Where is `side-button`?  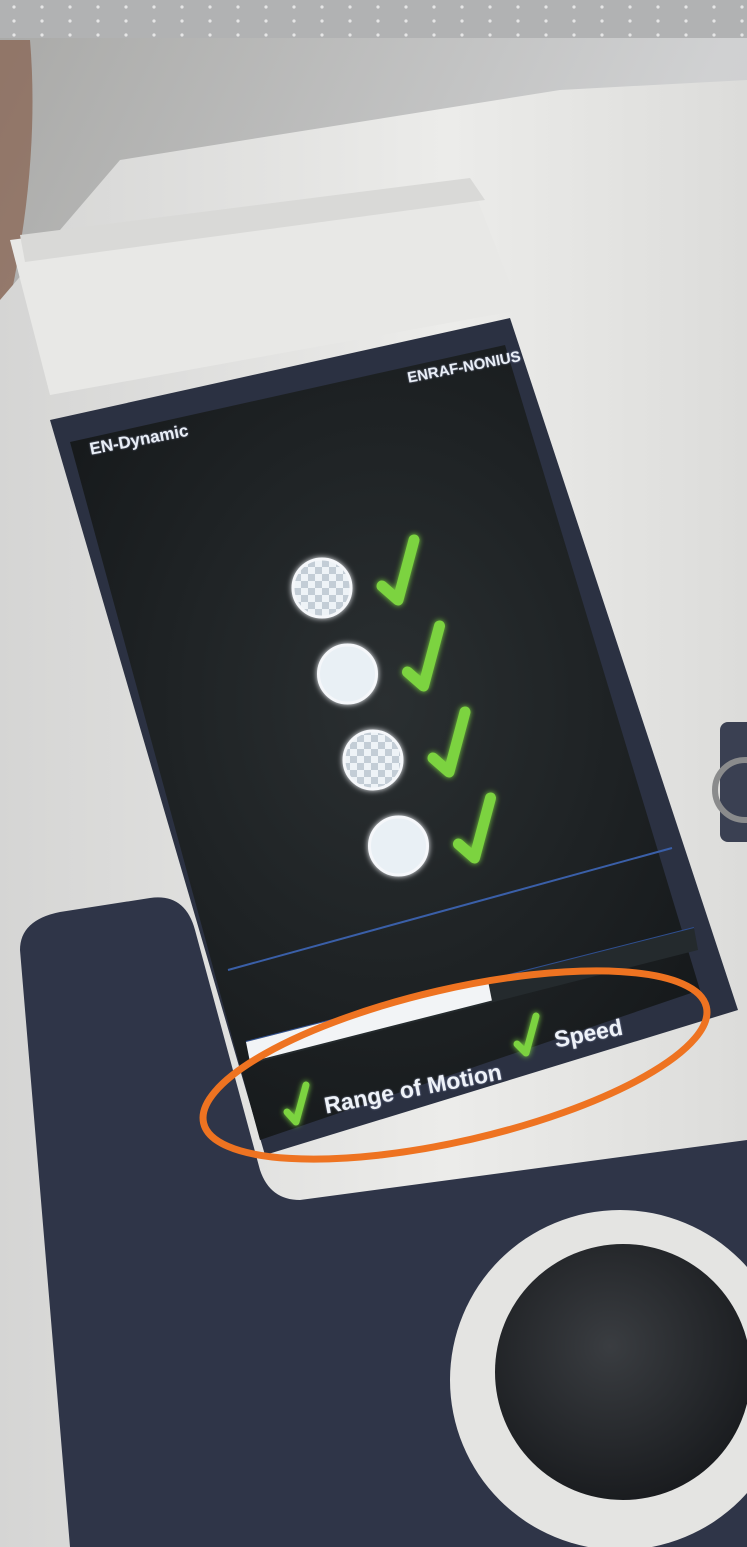 side-button is located at coordinates (733, 782).